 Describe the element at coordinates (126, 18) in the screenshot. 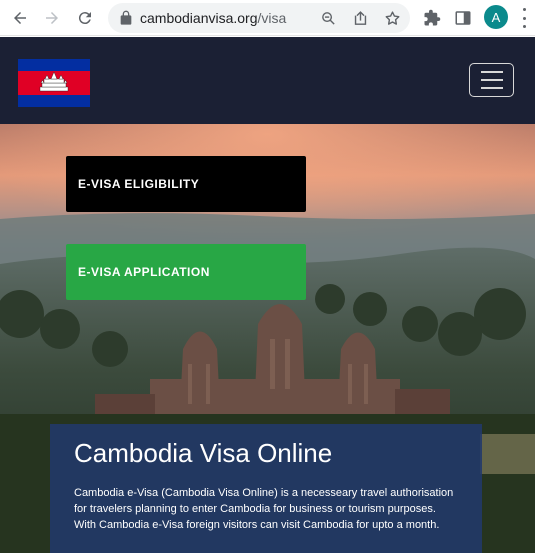

I see `lock-icon` at that location.